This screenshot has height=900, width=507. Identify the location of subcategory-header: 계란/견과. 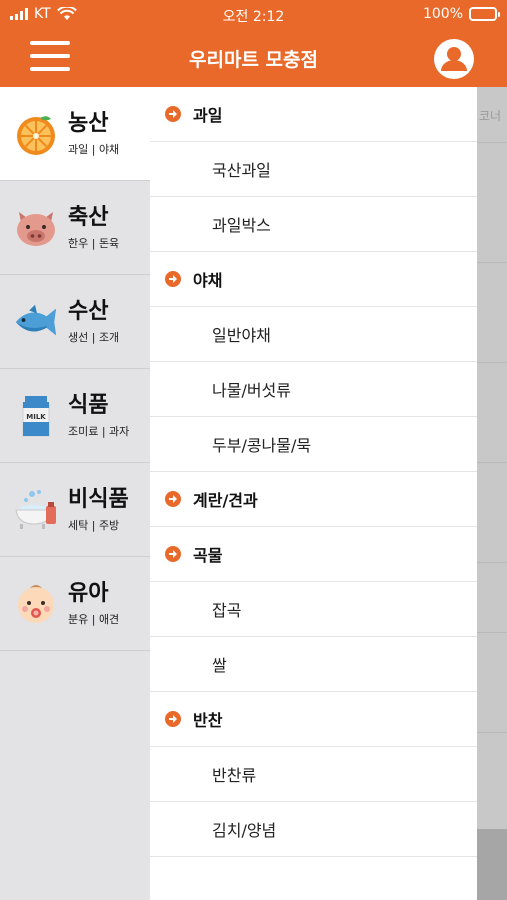
(313, 499).